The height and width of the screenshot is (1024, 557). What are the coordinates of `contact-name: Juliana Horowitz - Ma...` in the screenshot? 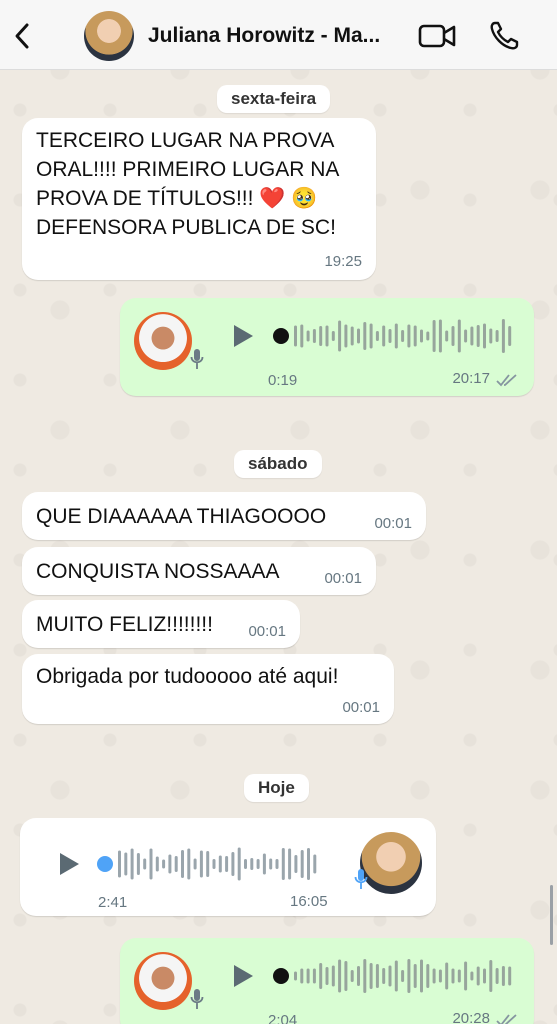 It's located at (264, 36).